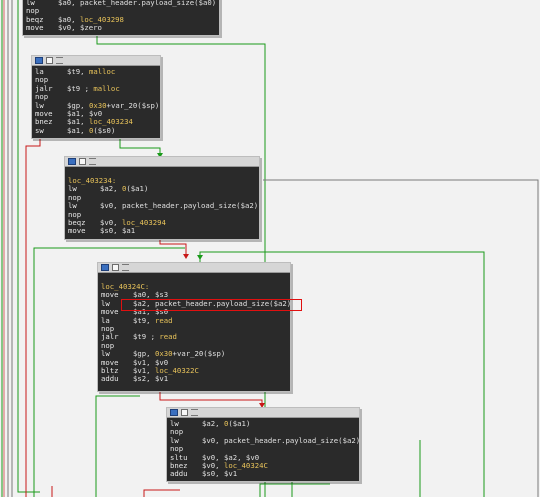 Image resolution: width=540 pixels, height=497 pixels. I want to click on instruction-line: bltz $v1, loc_40322C, so click(194, 370).